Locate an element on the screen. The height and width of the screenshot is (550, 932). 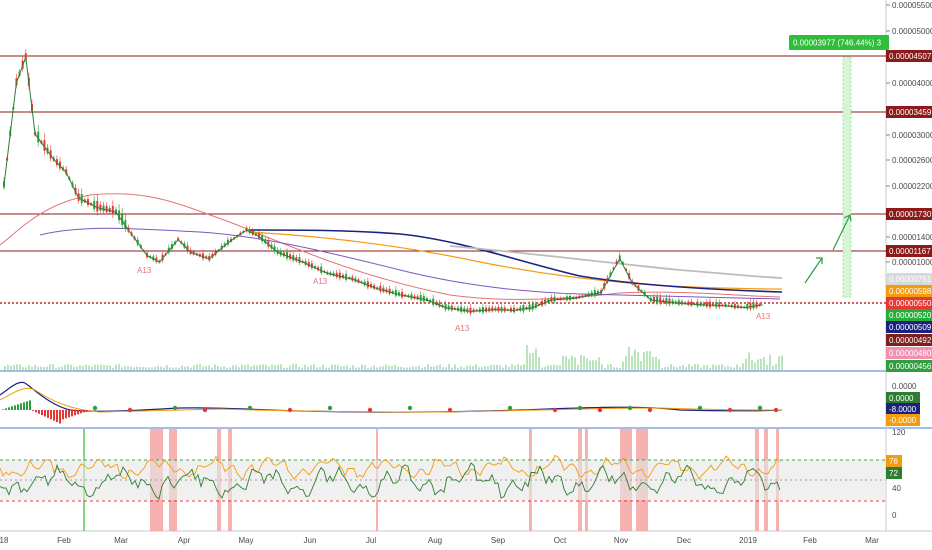
macd-tag: 0.0000 is located at coordinates (903, 398).